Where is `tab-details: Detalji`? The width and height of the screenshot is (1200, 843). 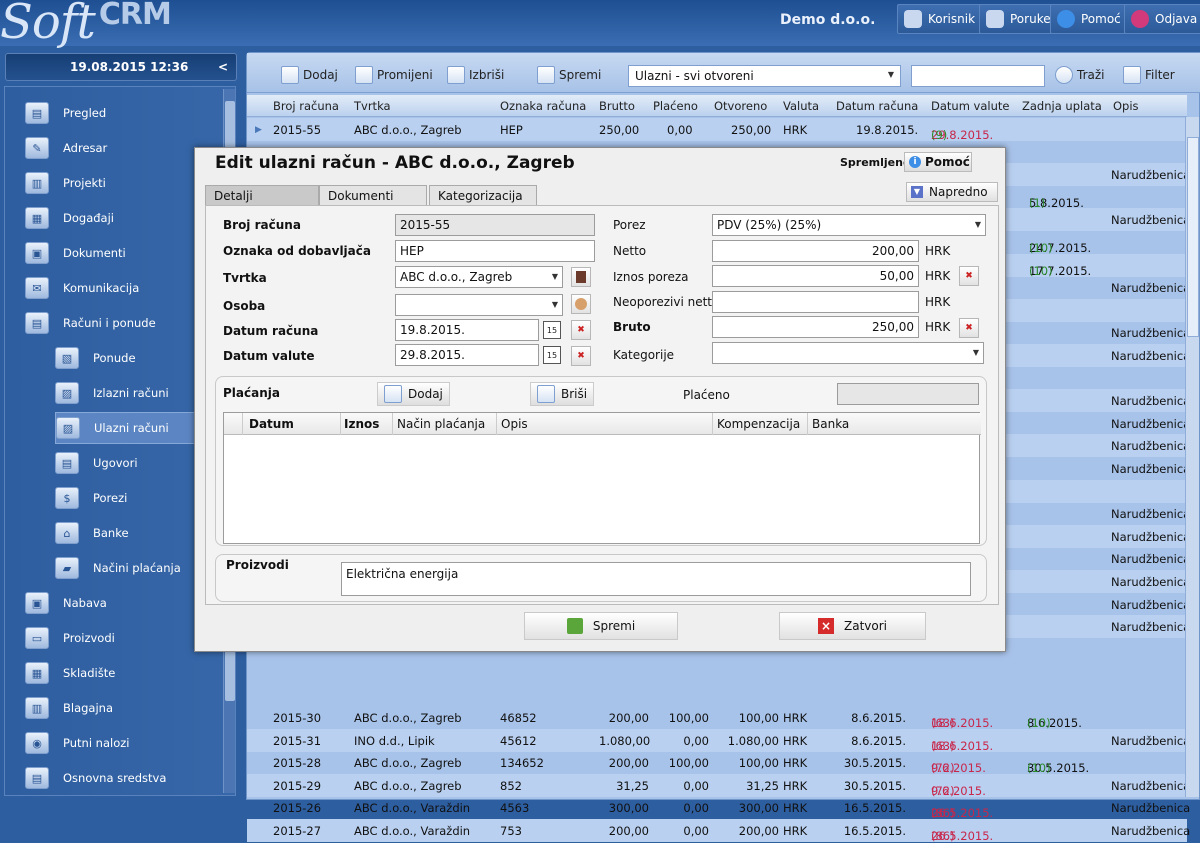
tab-details: Detalji is located at coordinates (262, 195).